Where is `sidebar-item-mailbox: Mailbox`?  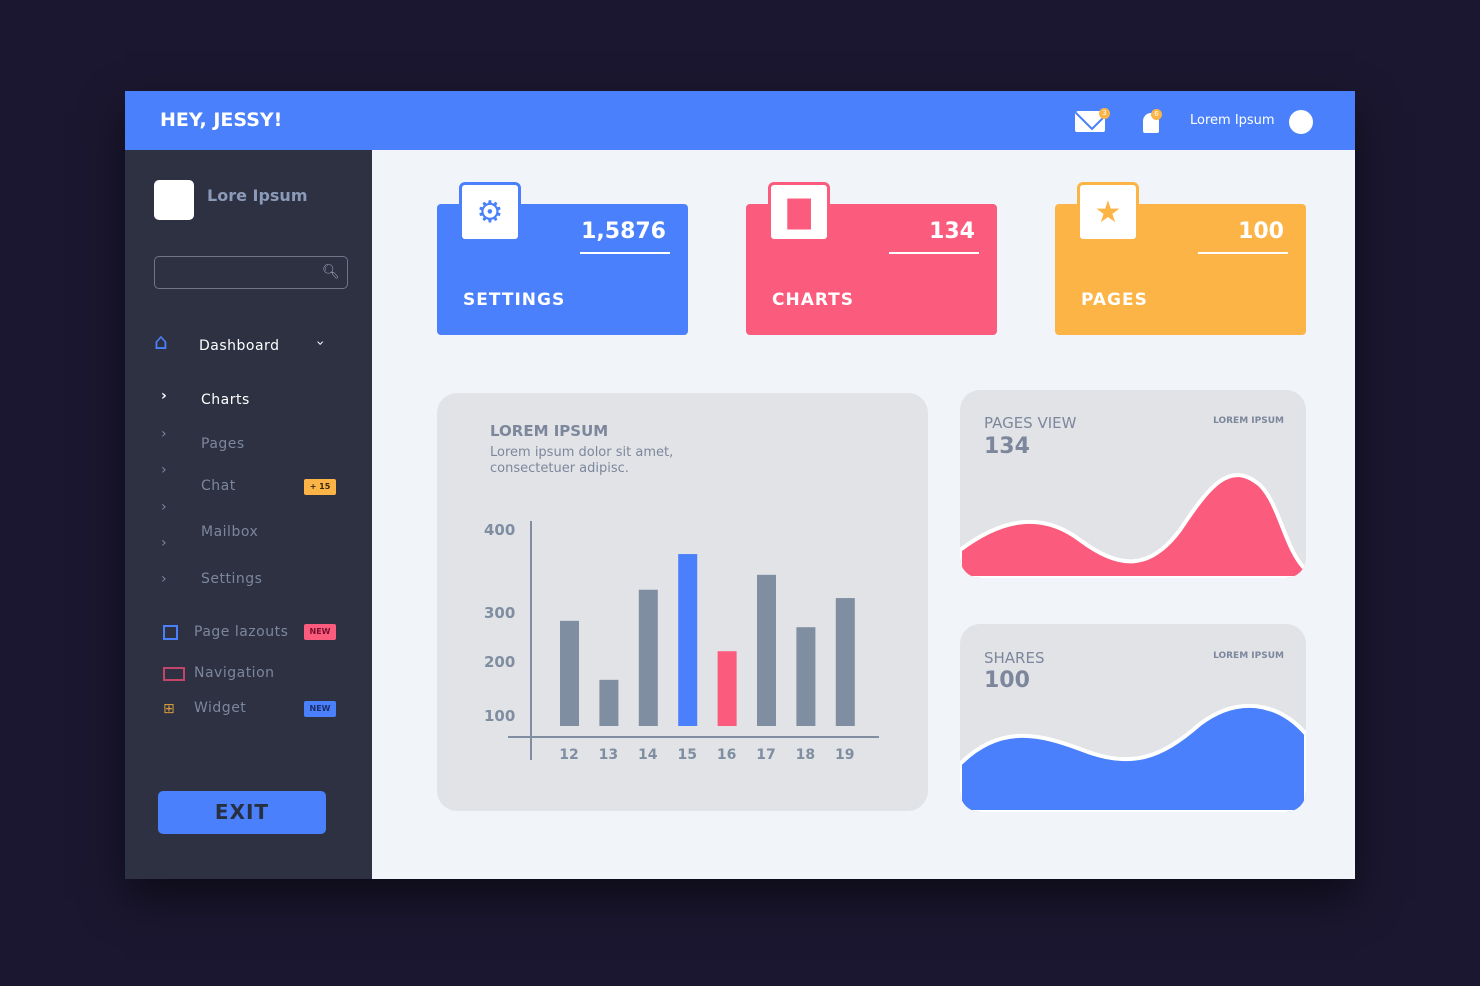 sidebar-item-mailbox: Mailbox is located at coordinates (229, 532).